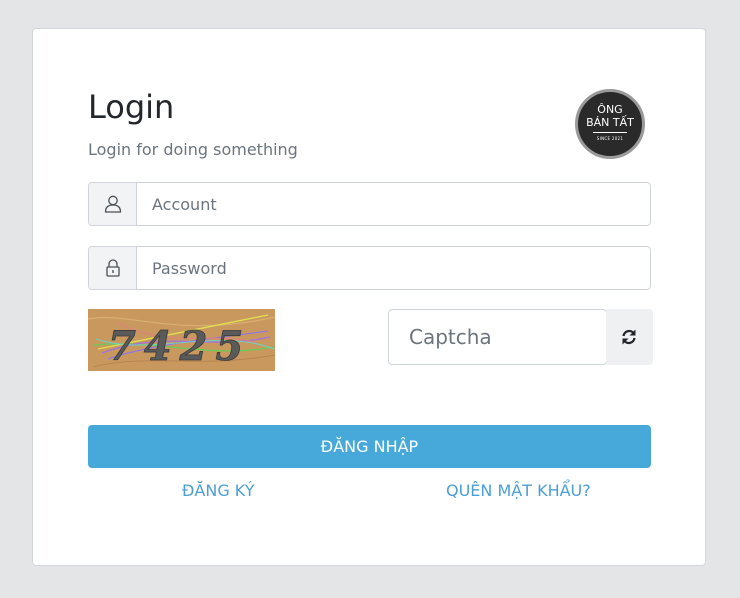  Describe the element at coordinates (369, 446) in the screenshot. I see `login-button: ĐĂNG NHẬP` at that location.